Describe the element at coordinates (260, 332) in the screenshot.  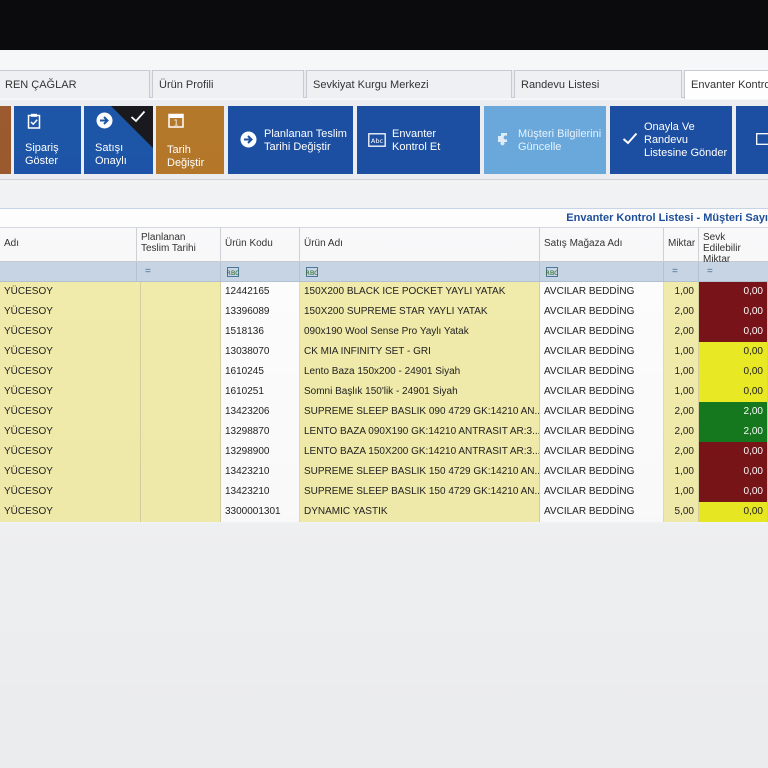
I see `cell-product-code: 1518136` at that location.